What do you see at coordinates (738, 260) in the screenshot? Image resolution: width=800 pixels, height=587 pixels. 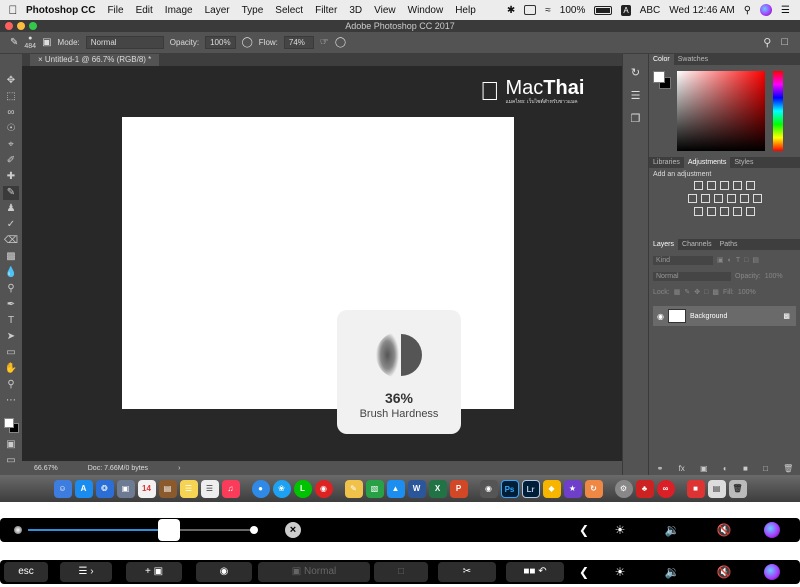 I see `filter-type-icon: T` at bounding box center [738, 260].